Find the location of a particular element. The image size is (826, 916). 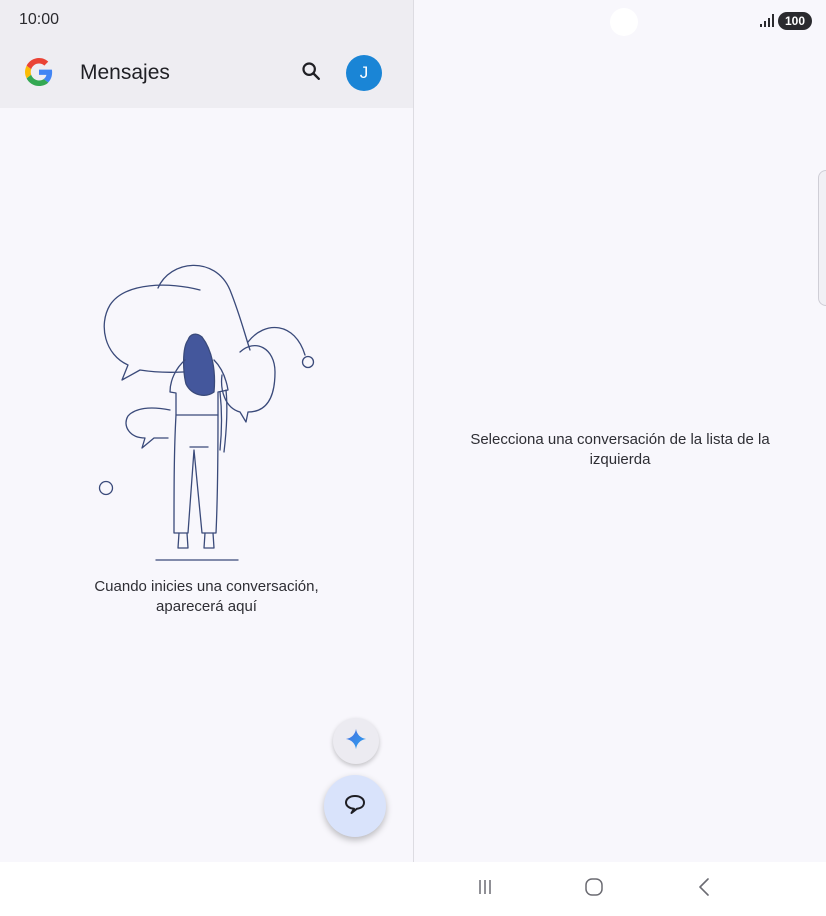

camera-cutout is located at coordinates (624, 22).